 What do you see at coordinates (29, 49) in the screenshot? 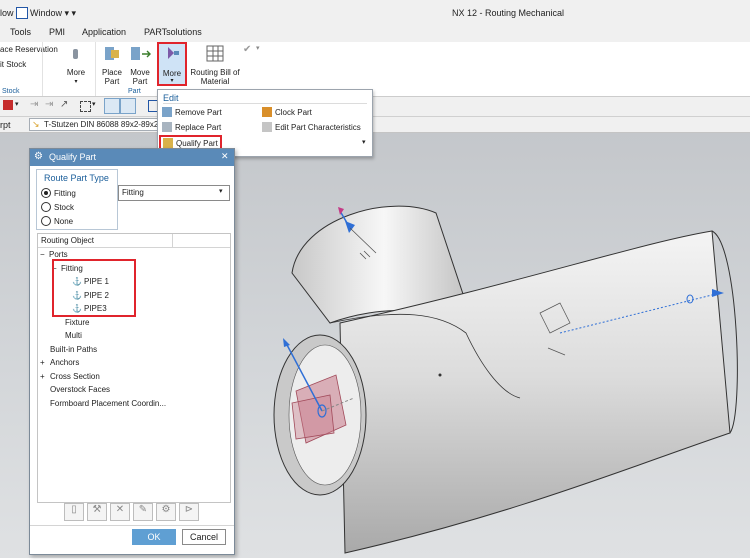
I see `place-reservation-button: ace Reservation` at bounding box center [29, 49].